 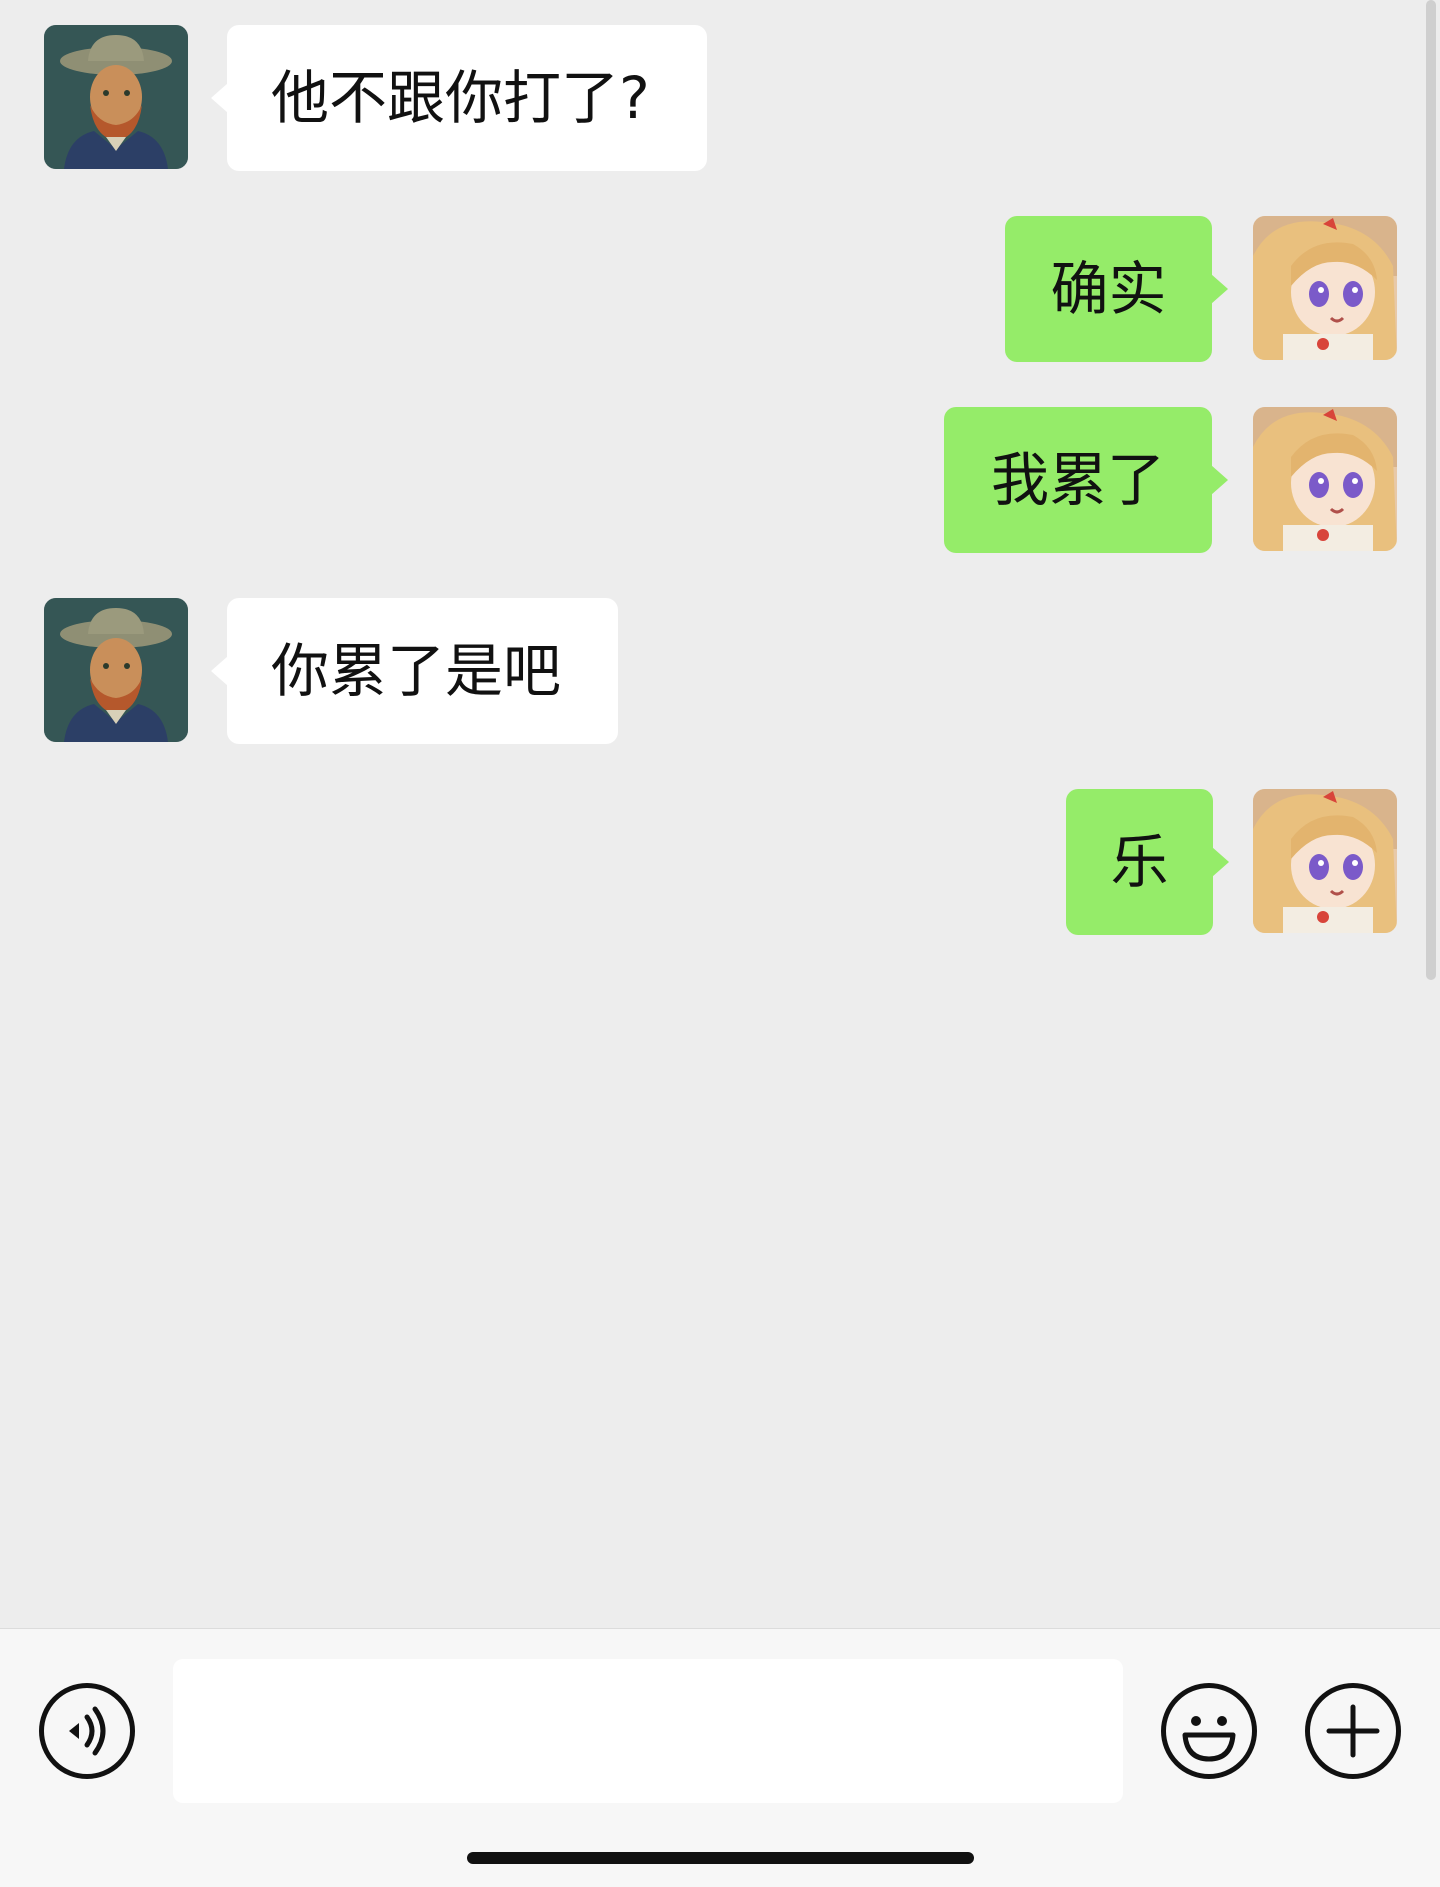 I want to click on home-indicator, so click(x=720, y=1858).